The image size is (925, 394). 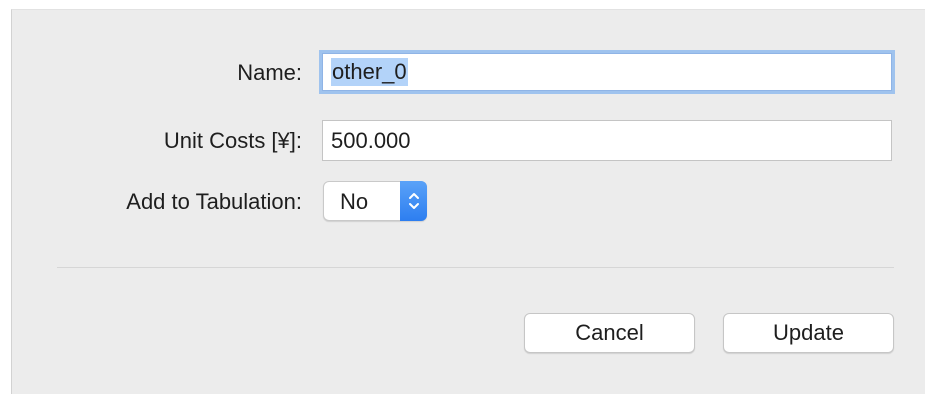 What do you see at coordinates (808, 333) in the screenshot?
I see `update-button: Update` at bounding box center [808, 333].